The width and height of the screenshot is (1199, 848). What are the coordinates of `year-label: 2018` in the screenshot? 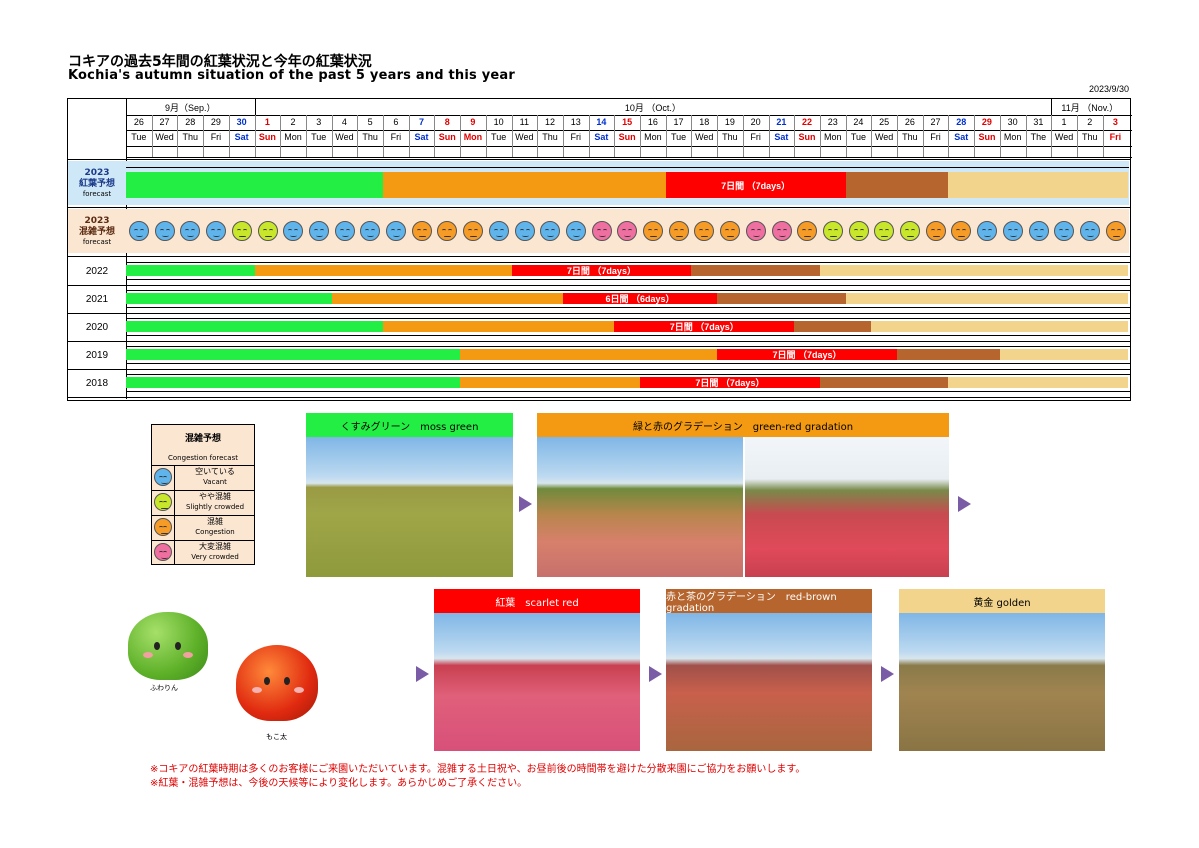 It's located at (97, 383).